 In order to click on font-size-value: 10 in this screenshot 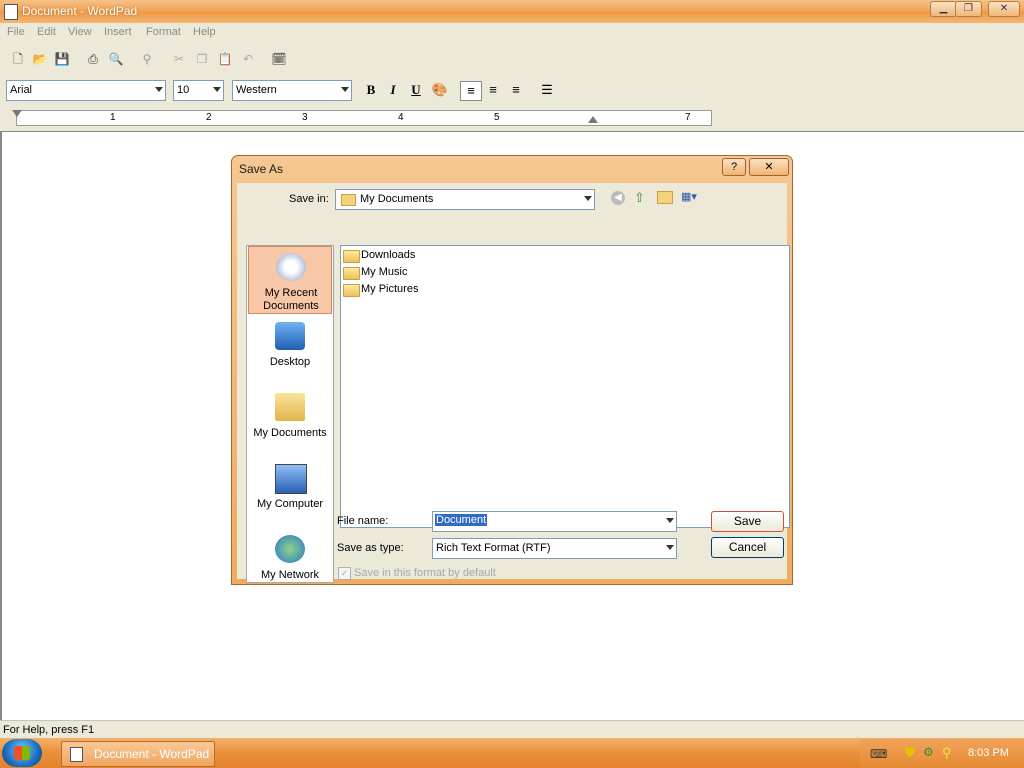, I will do `click(183, 90)`.